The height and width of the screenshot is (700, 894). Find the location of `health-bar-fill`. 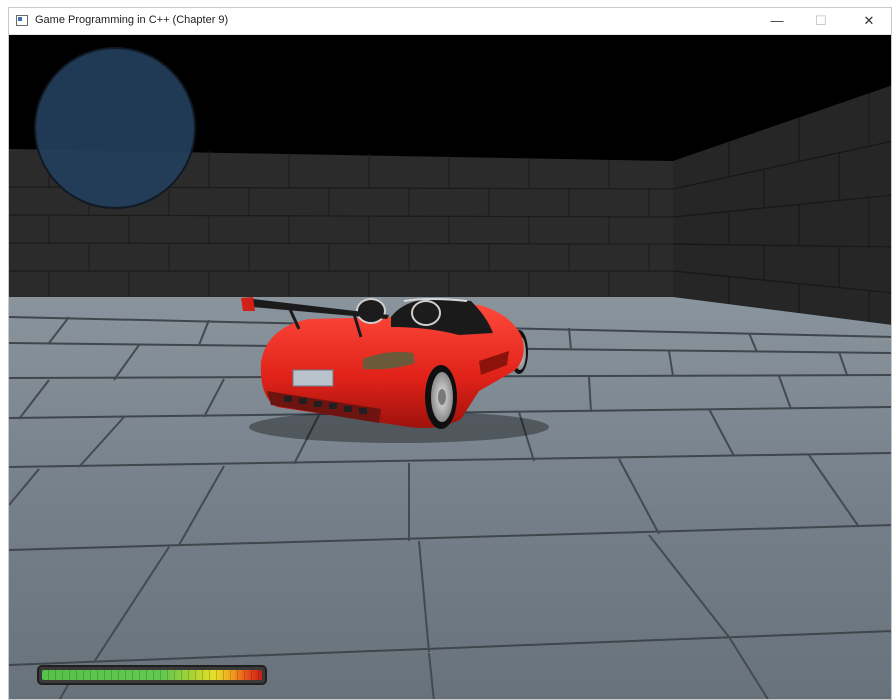

health-bar-fill is located at coordinates (152, 675).